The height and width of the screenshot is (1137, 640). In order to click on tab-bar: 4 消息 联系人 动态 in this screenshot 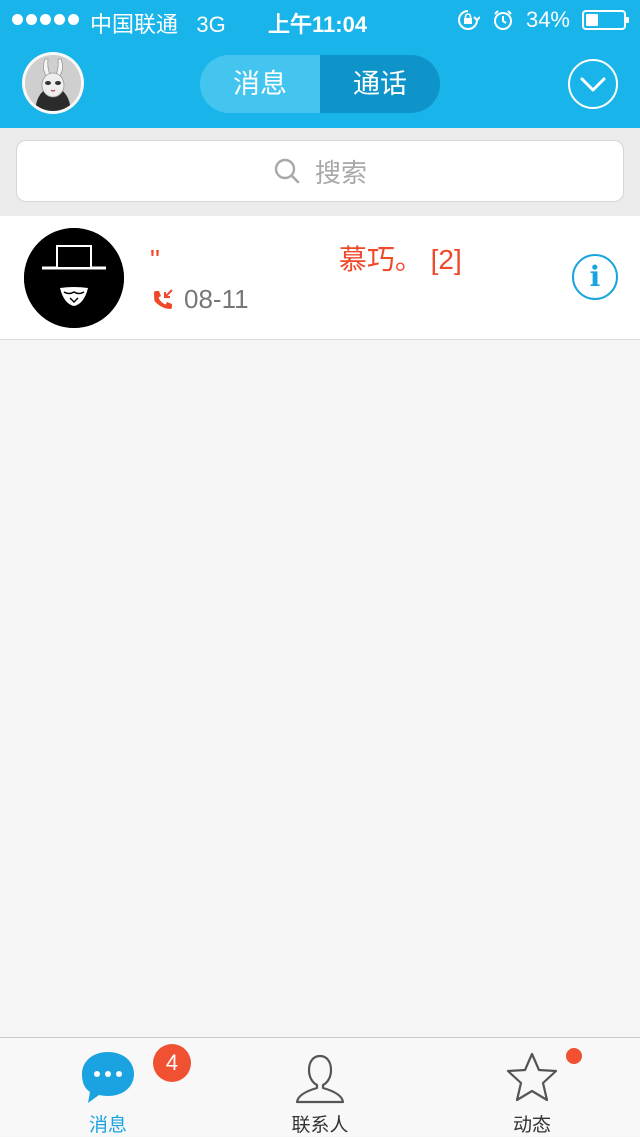, I will do `click(320, 1086)`.